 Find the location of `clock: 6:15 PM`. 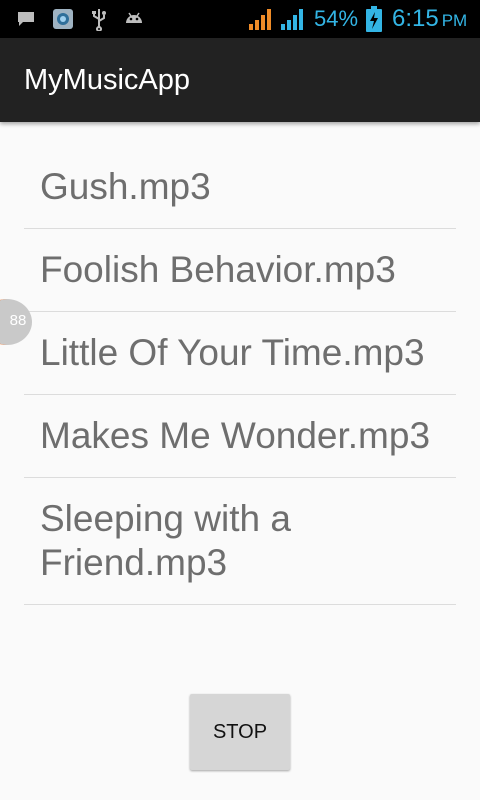

clock: 6:15 PM is located at coordinates (429, 19).